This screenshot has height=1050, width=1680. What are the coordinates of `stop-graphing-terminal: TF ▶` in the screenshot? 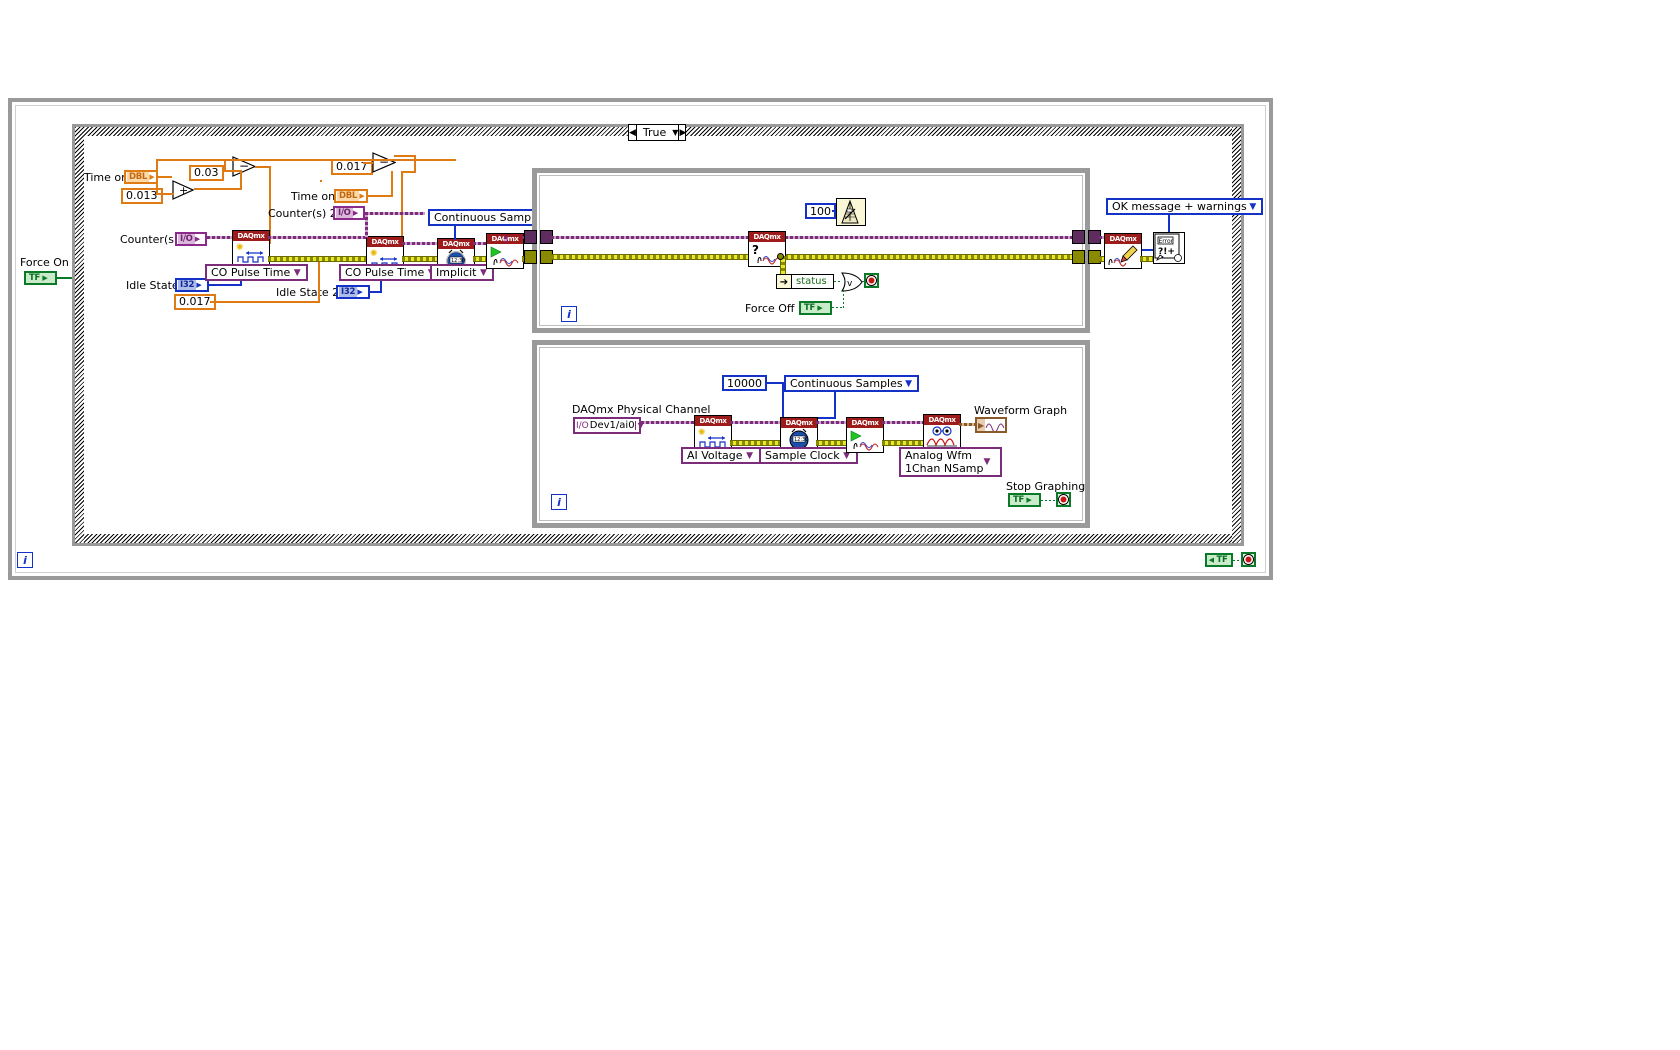 It's located at (1024, 500).